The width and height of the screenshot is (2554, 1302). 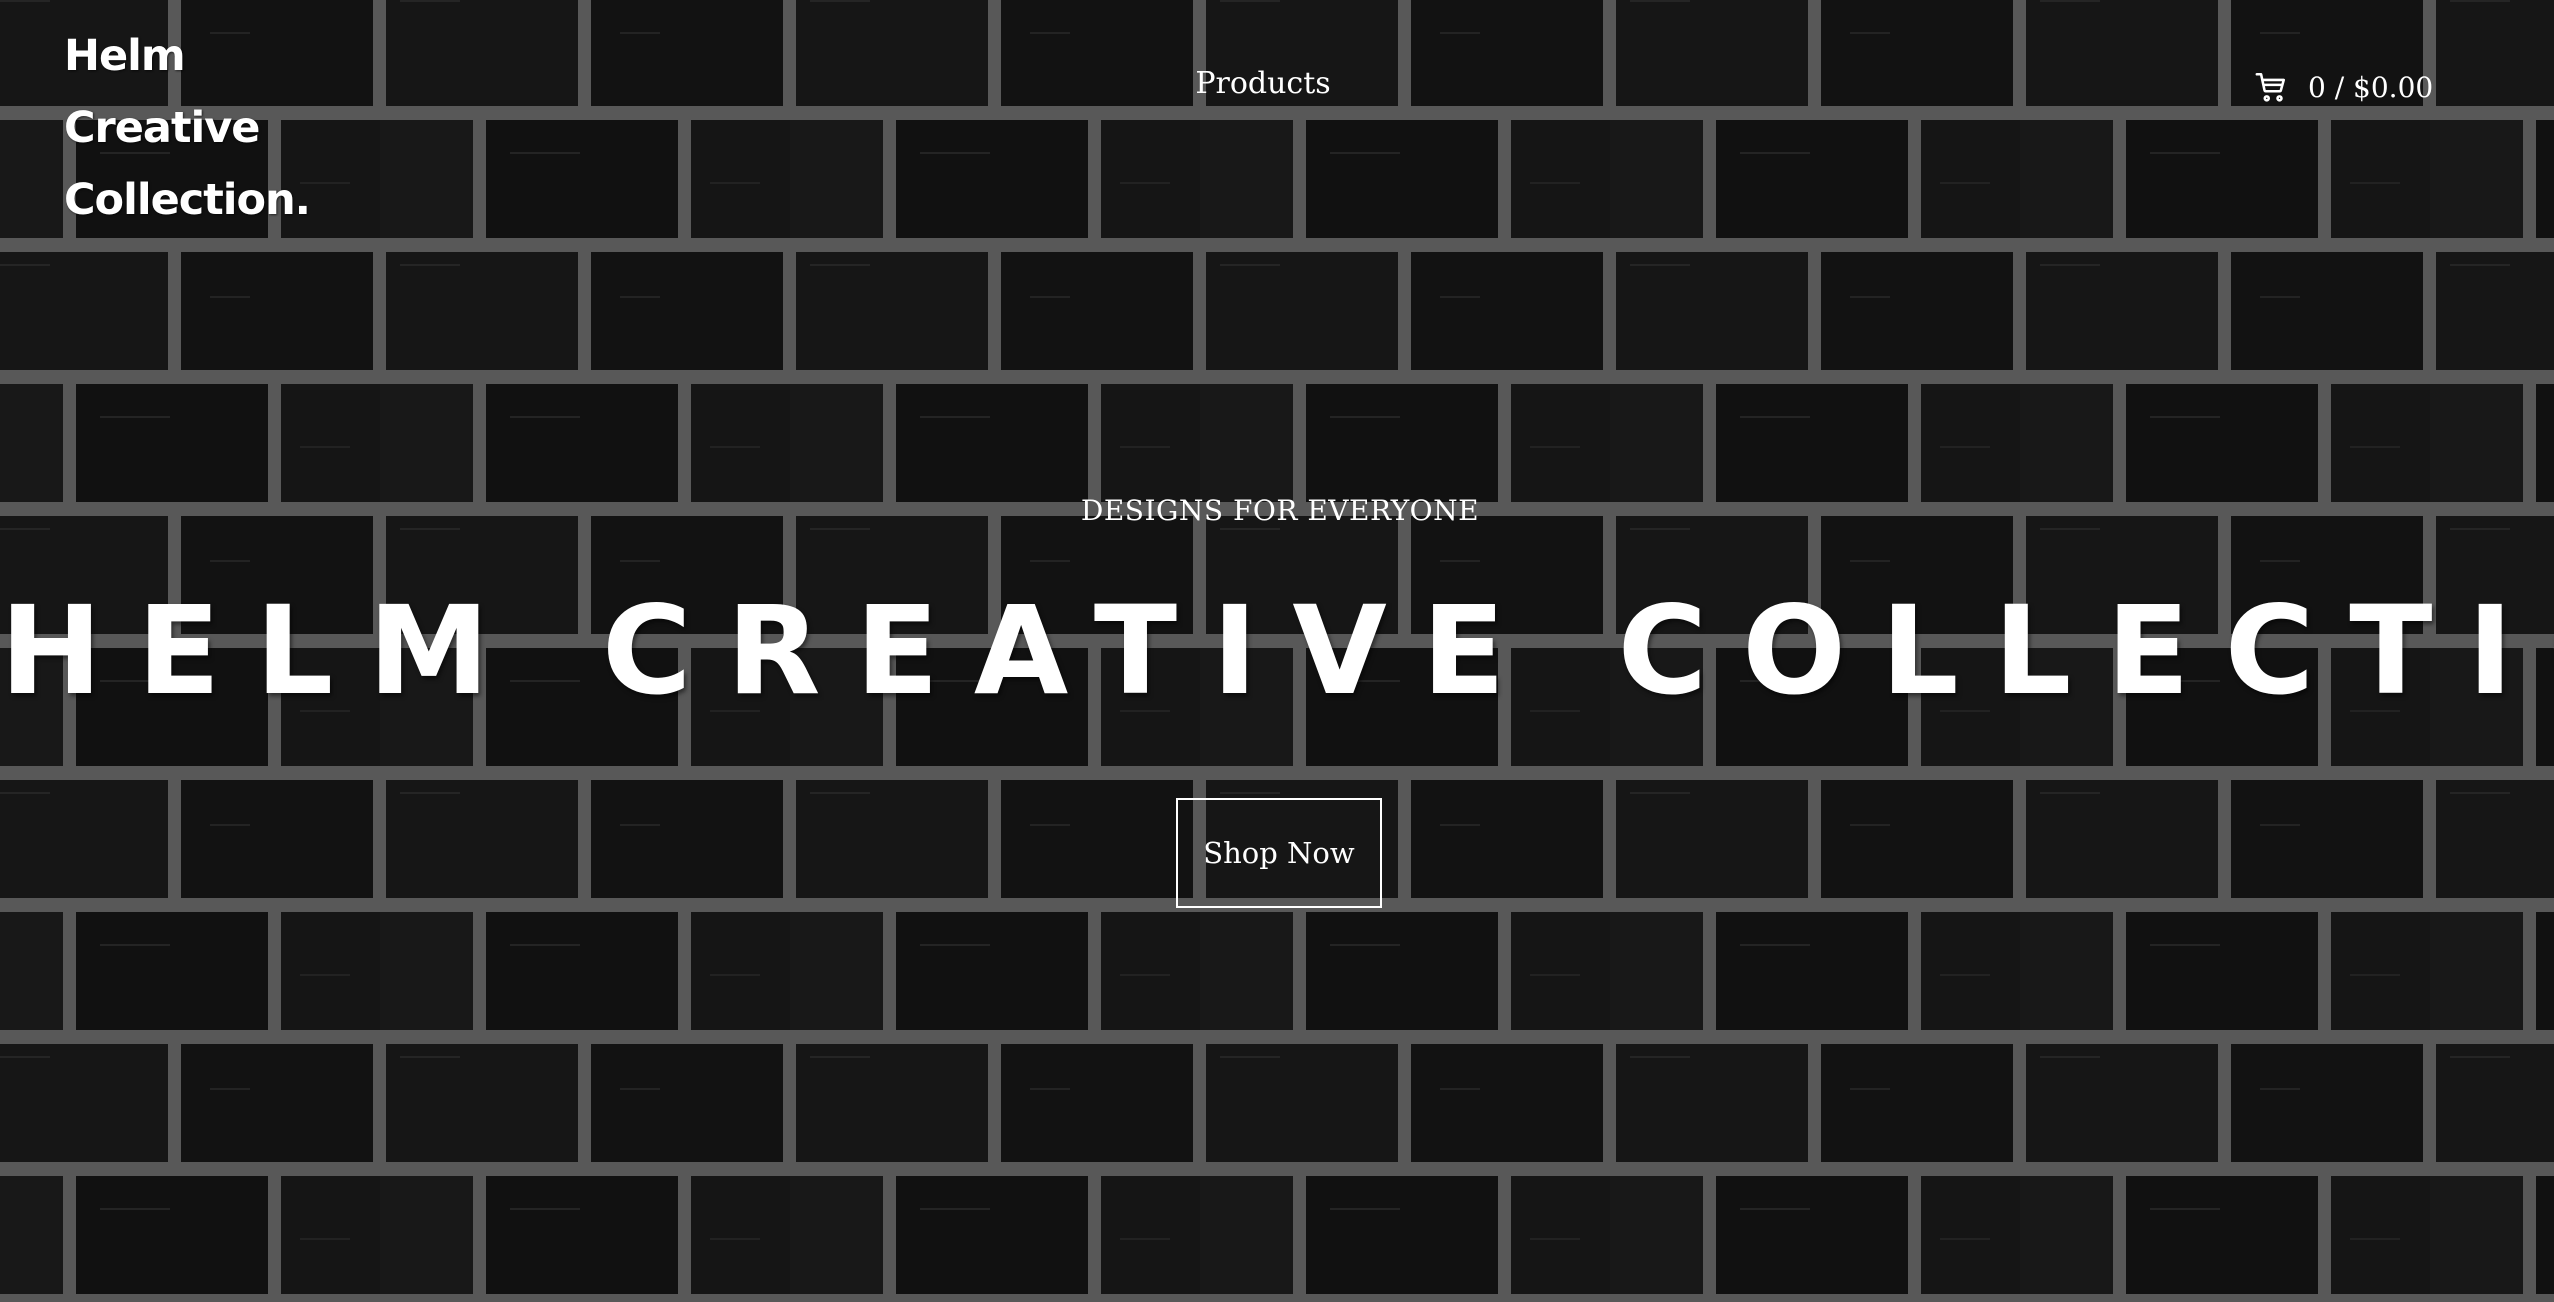 What do you see at coordinates (1279, 853) in the screenshot?
I see `shop-now-button: Shop Now` at bounding box center [1279, 853].